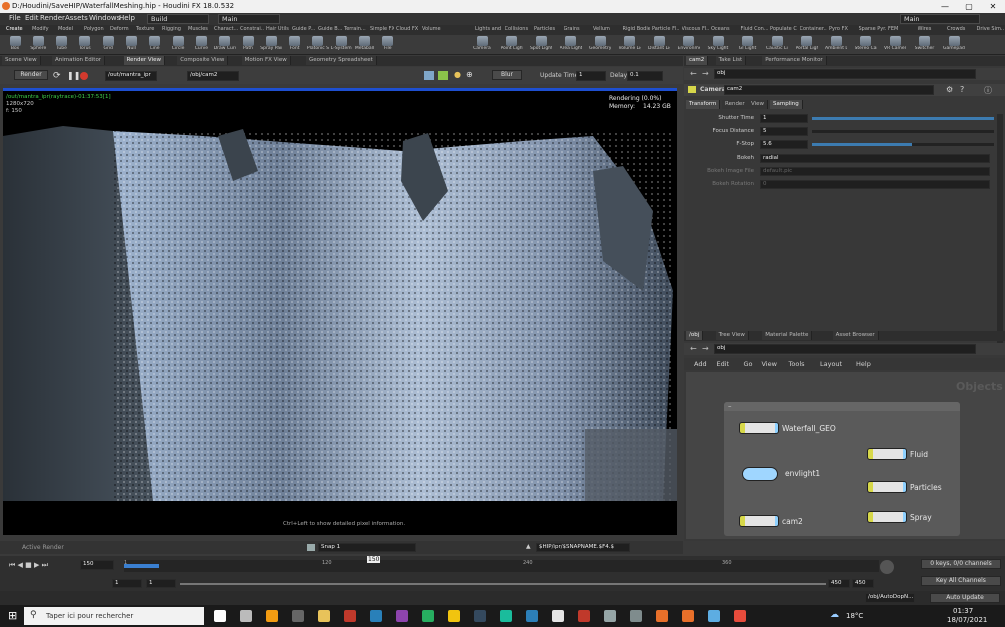 The width and height of the screenshot is (1005, 627). I want to click on menu-edit: Edit, so click(32, 18).